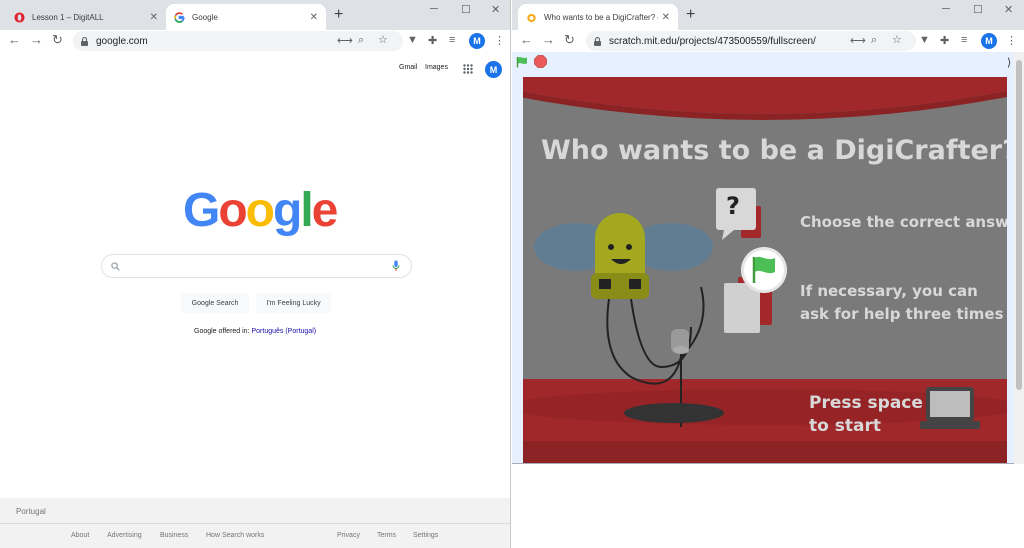  What do you see at coordinates (174, 535) in the screenshot?
I see `footer-business-link: Business` at bounding box center [174, 535].